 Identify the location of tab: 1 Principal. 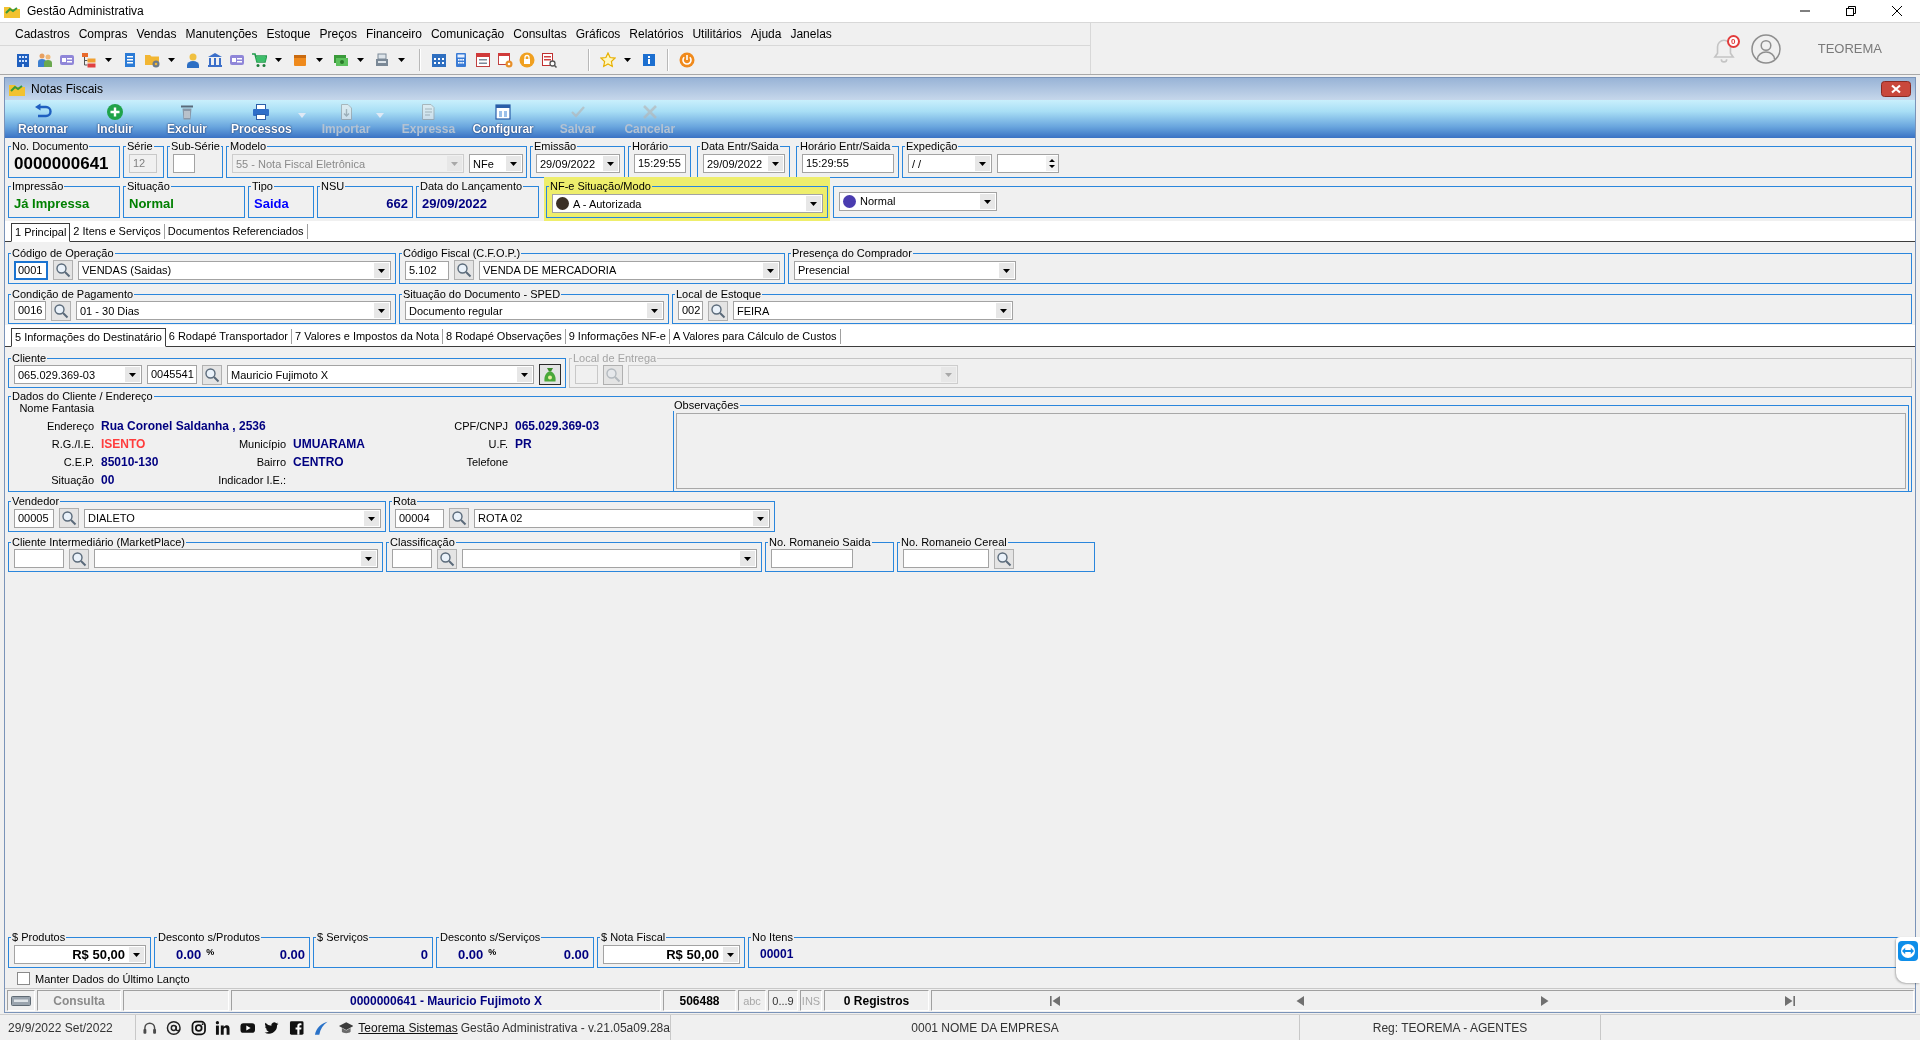
(41, 232).